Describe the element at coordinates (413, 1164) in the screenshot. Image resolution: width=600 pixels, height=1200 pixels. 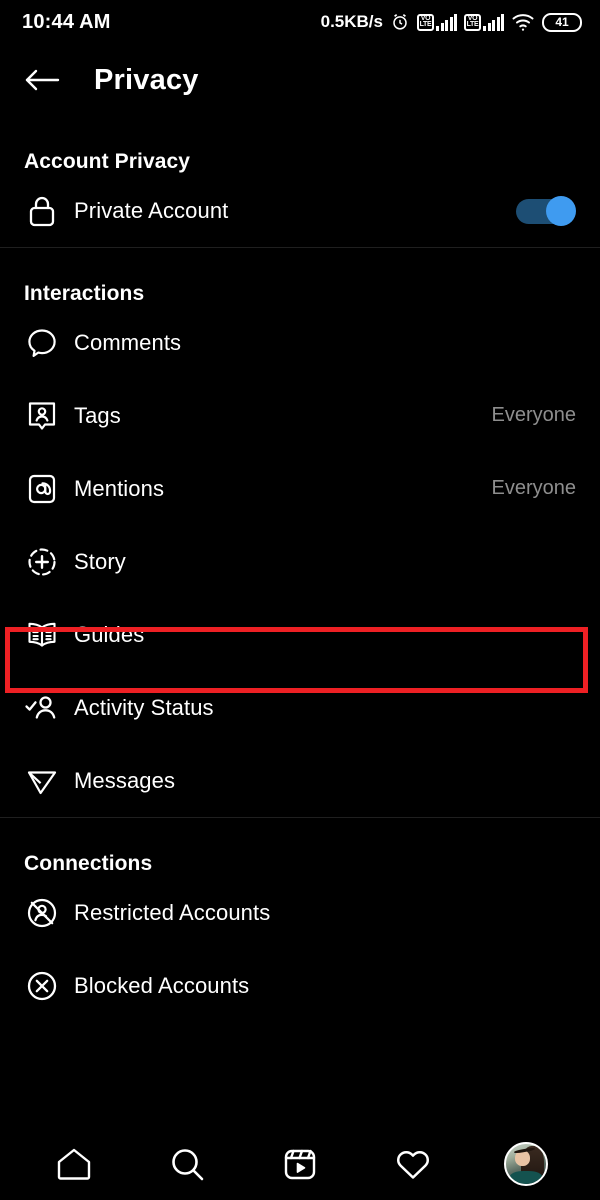
I see `heart-icon` at that location.